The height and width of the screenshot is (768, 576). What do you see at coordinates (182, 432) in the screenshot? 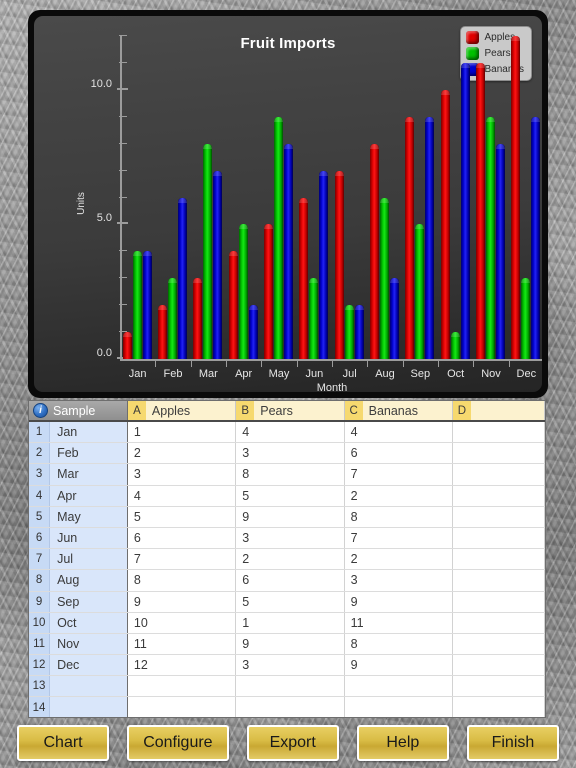
I see `table-cell-a1: 1` at bounding box center [182, 432].